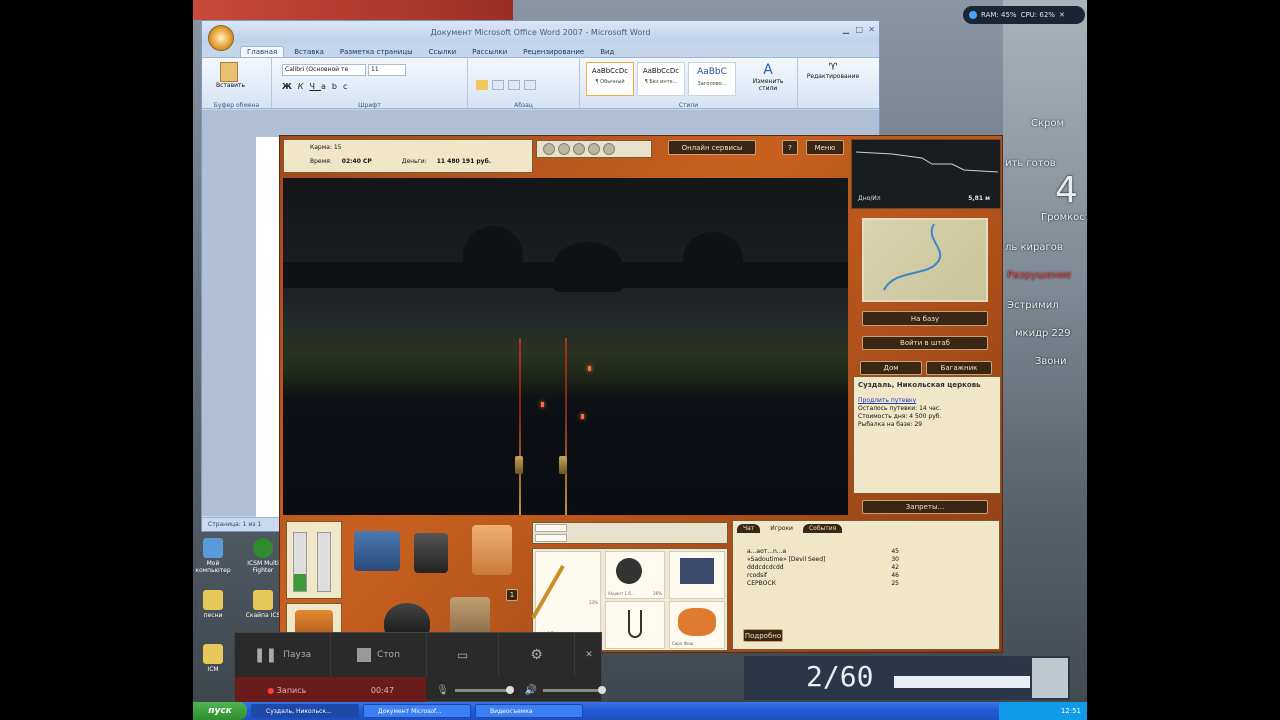  I want to click on settings-button: ⚙, so click(537, 655).